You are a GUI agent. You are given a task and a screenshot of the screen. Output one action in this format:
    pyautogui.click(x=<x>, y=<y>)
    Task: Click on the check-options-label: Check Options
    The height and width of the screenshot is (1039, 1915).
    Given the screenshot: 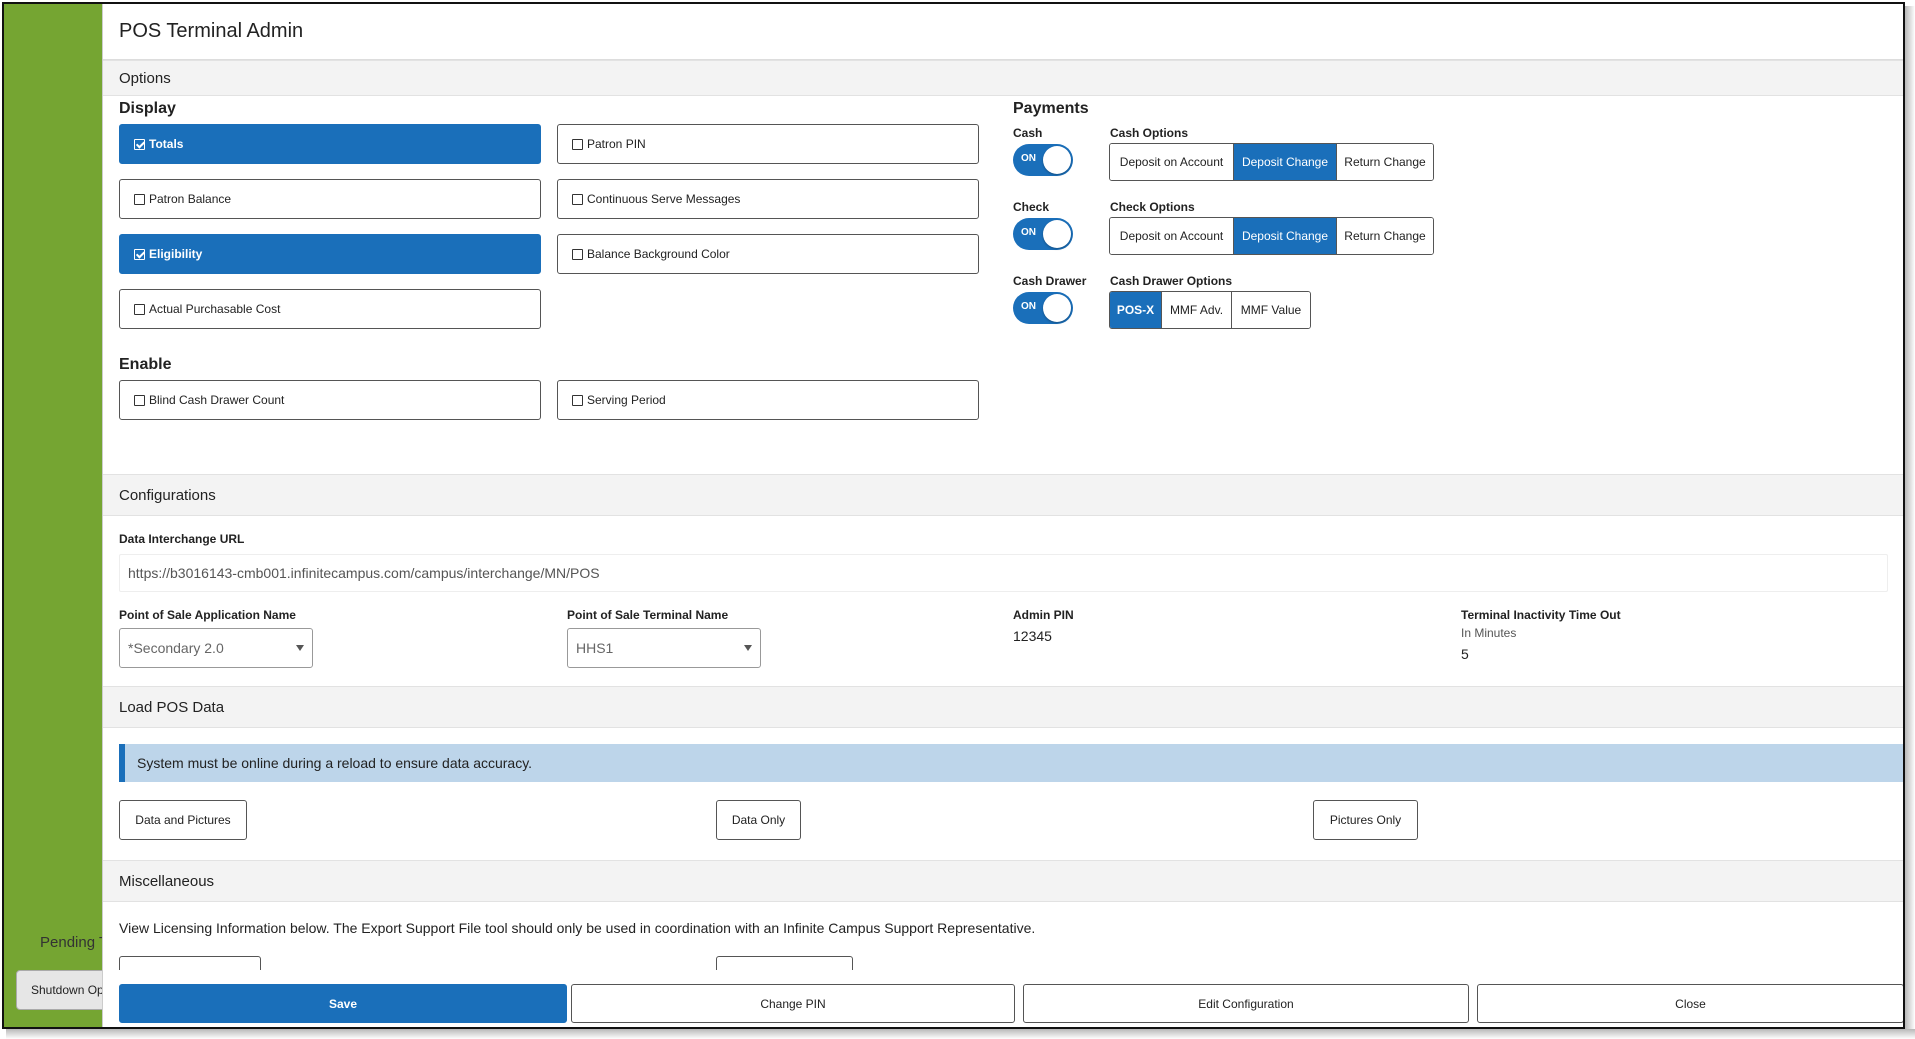 What is the action you would take?
    pyautogui.click(x=1152, y=207)
    